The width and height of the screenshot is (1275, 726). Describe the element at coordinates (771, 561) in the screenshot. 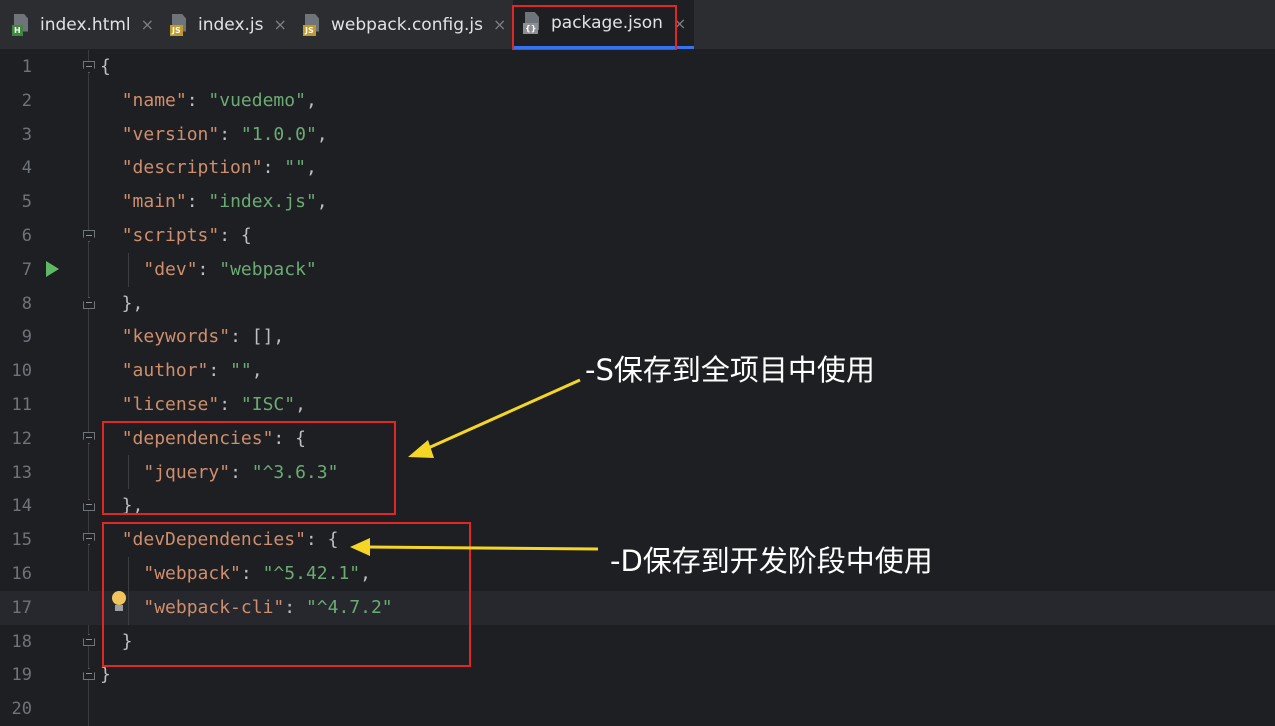

I see `annotation-save-d: -D保存到开发阶段中使用` at that location.